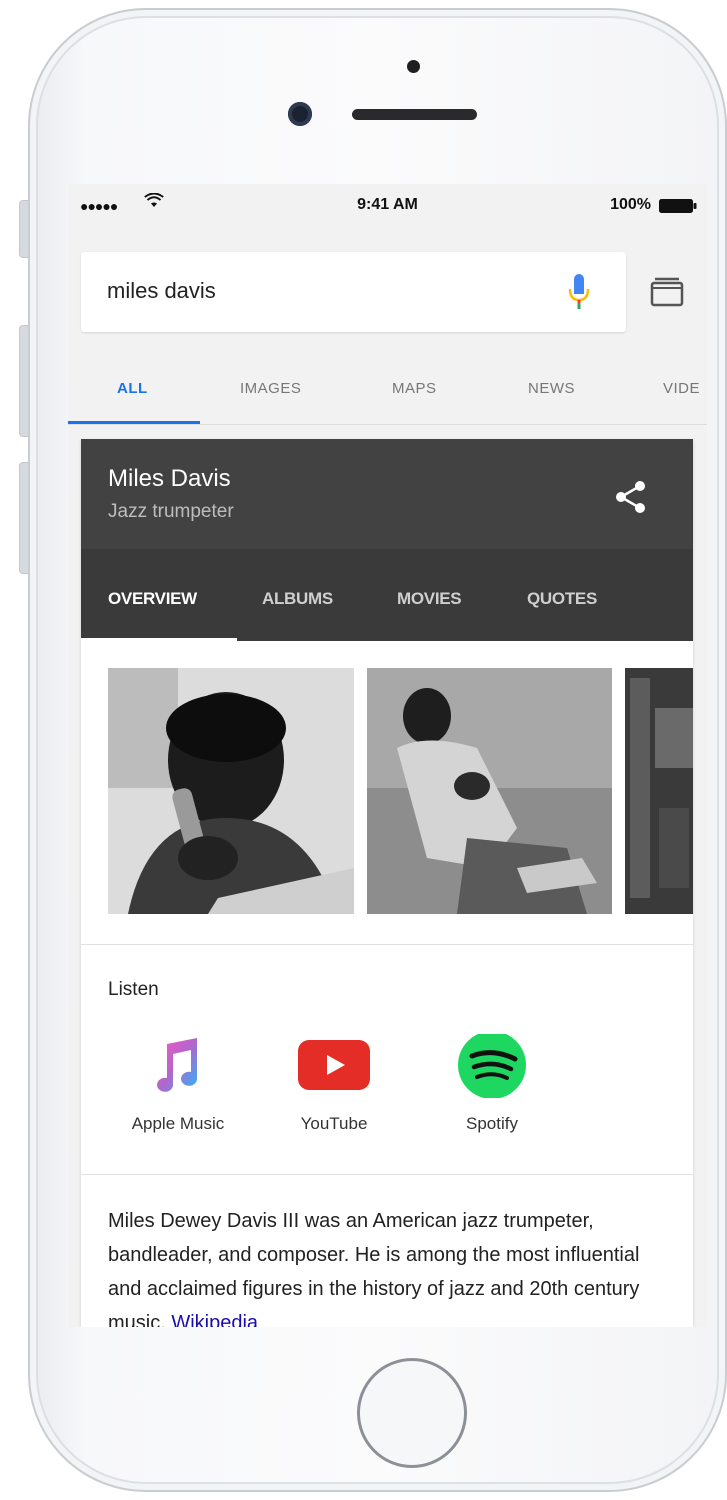  I want to click on spotify-icon, so click(492, 1065).